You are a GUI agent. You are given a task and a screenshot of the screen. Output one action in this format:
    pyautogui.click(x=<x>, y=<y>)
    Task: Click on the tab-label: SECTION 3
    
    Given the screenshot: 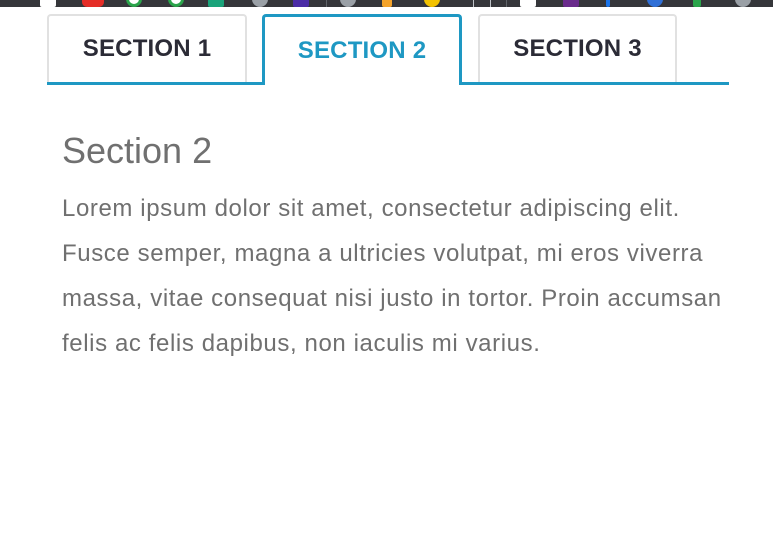 What is the action you would take?
    pyautogui.click(x=577, y=48)
    